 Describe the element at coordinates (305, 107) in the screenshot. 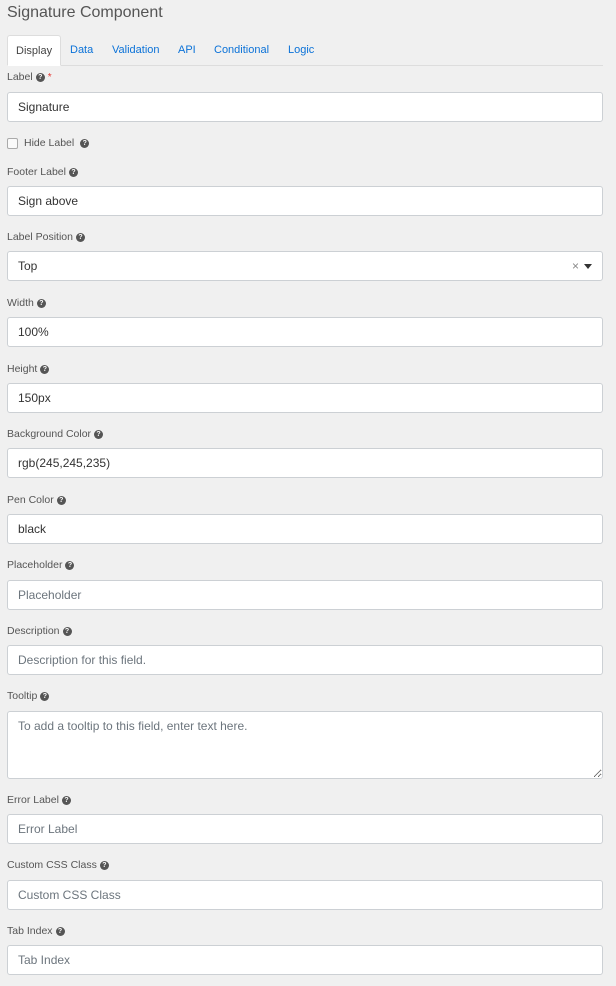

I see `label-input` at that location.